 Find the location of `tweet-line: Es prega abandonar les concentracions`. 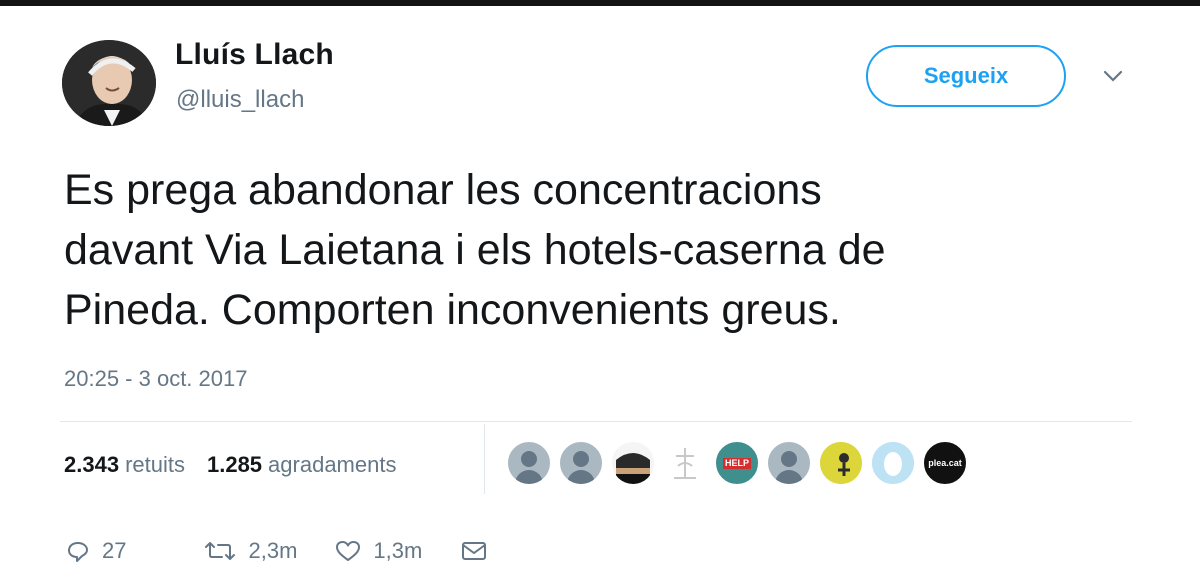

tweet-line: Es prega abandonar les concentracions is located at coordinates (443, 190).